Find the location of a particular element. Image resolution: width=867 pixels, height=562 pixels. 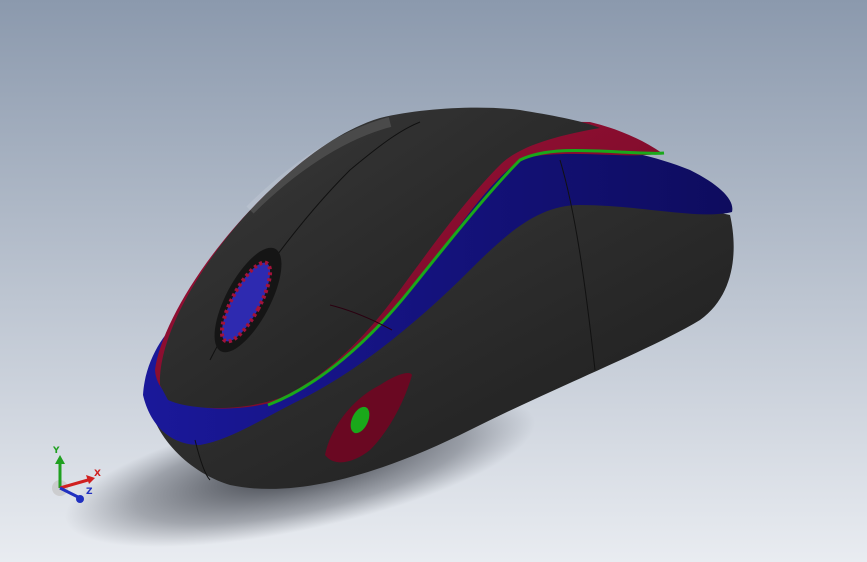

triad-z-label: Z is located at coordinates (89, 492).